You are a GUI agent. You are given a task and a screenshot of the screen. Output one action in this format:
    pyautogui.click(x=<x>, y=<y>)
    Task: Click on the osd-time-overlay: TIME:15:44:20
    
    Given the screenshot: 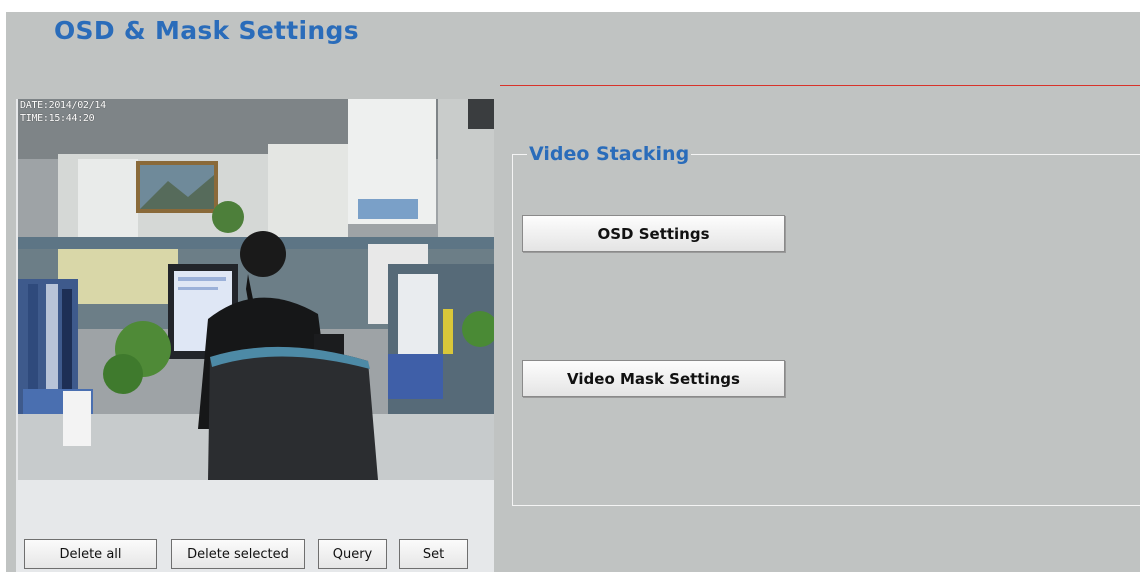 What is the action you would take?
    pyautogui.click(x=57, y=118)
    